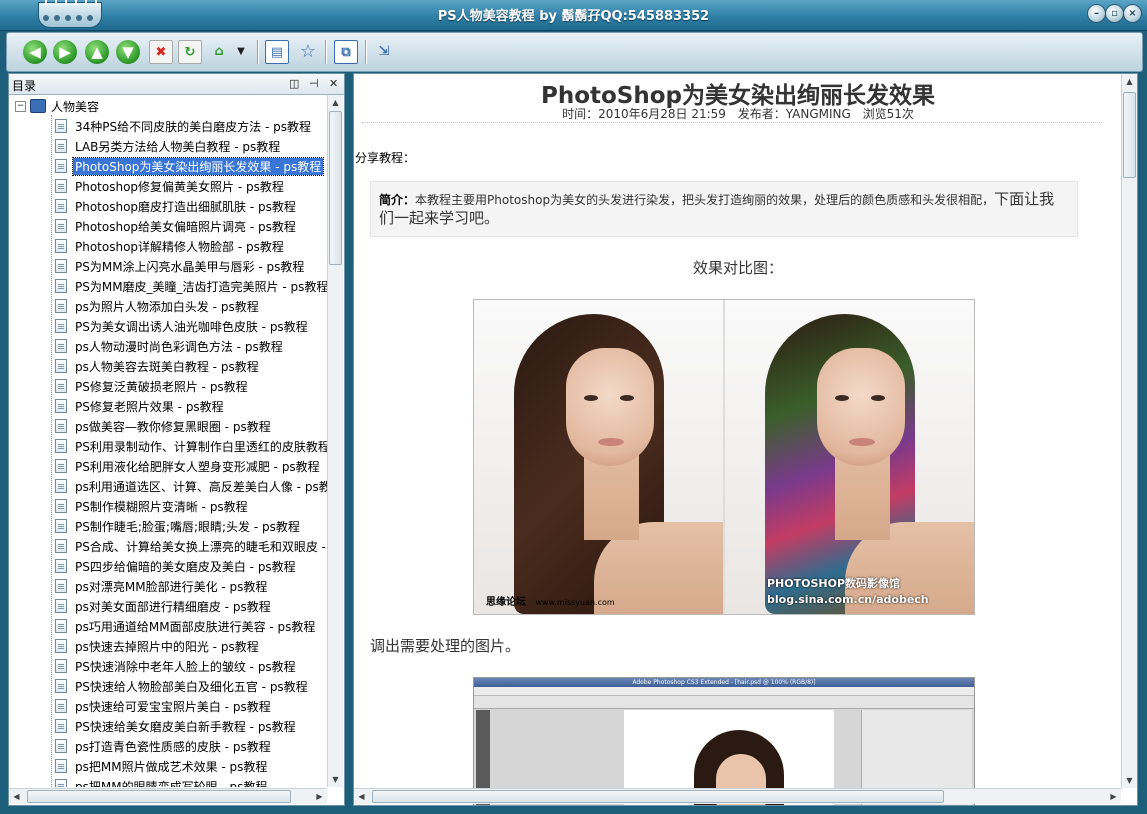  I want to click on tree-item-label: PS合成、计算给美女换上漂亮的睫毛和双眼皮 -, so click(200, 546).